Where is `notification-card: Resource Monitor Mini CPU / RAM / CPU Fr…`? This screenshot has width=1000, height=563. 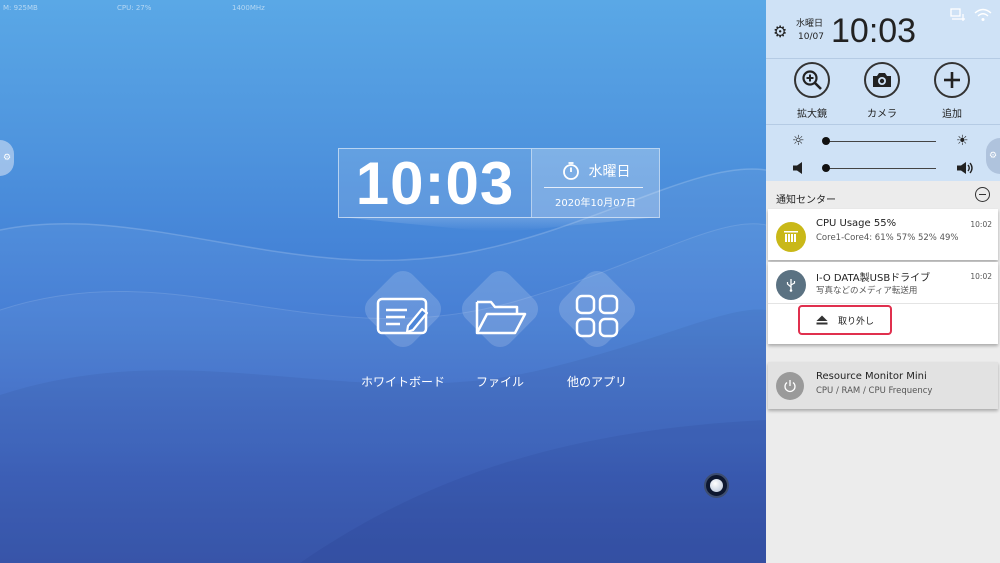
notification-card: Resource Monitor Mini CPU / RAM / CPU Fr… is located at coordinates (883, 385).